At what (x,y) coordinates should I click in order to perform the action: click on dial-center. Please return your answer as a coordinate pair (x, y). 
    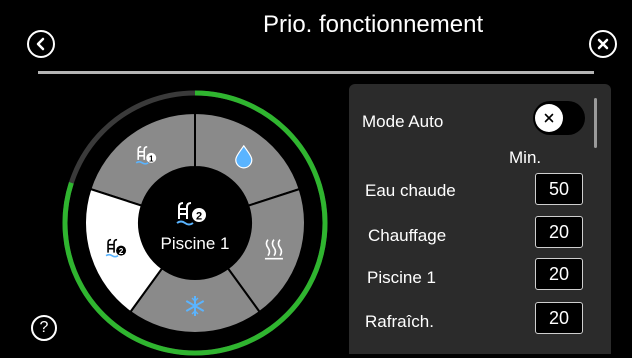
    Looking at the image, I should click on (195, 223).